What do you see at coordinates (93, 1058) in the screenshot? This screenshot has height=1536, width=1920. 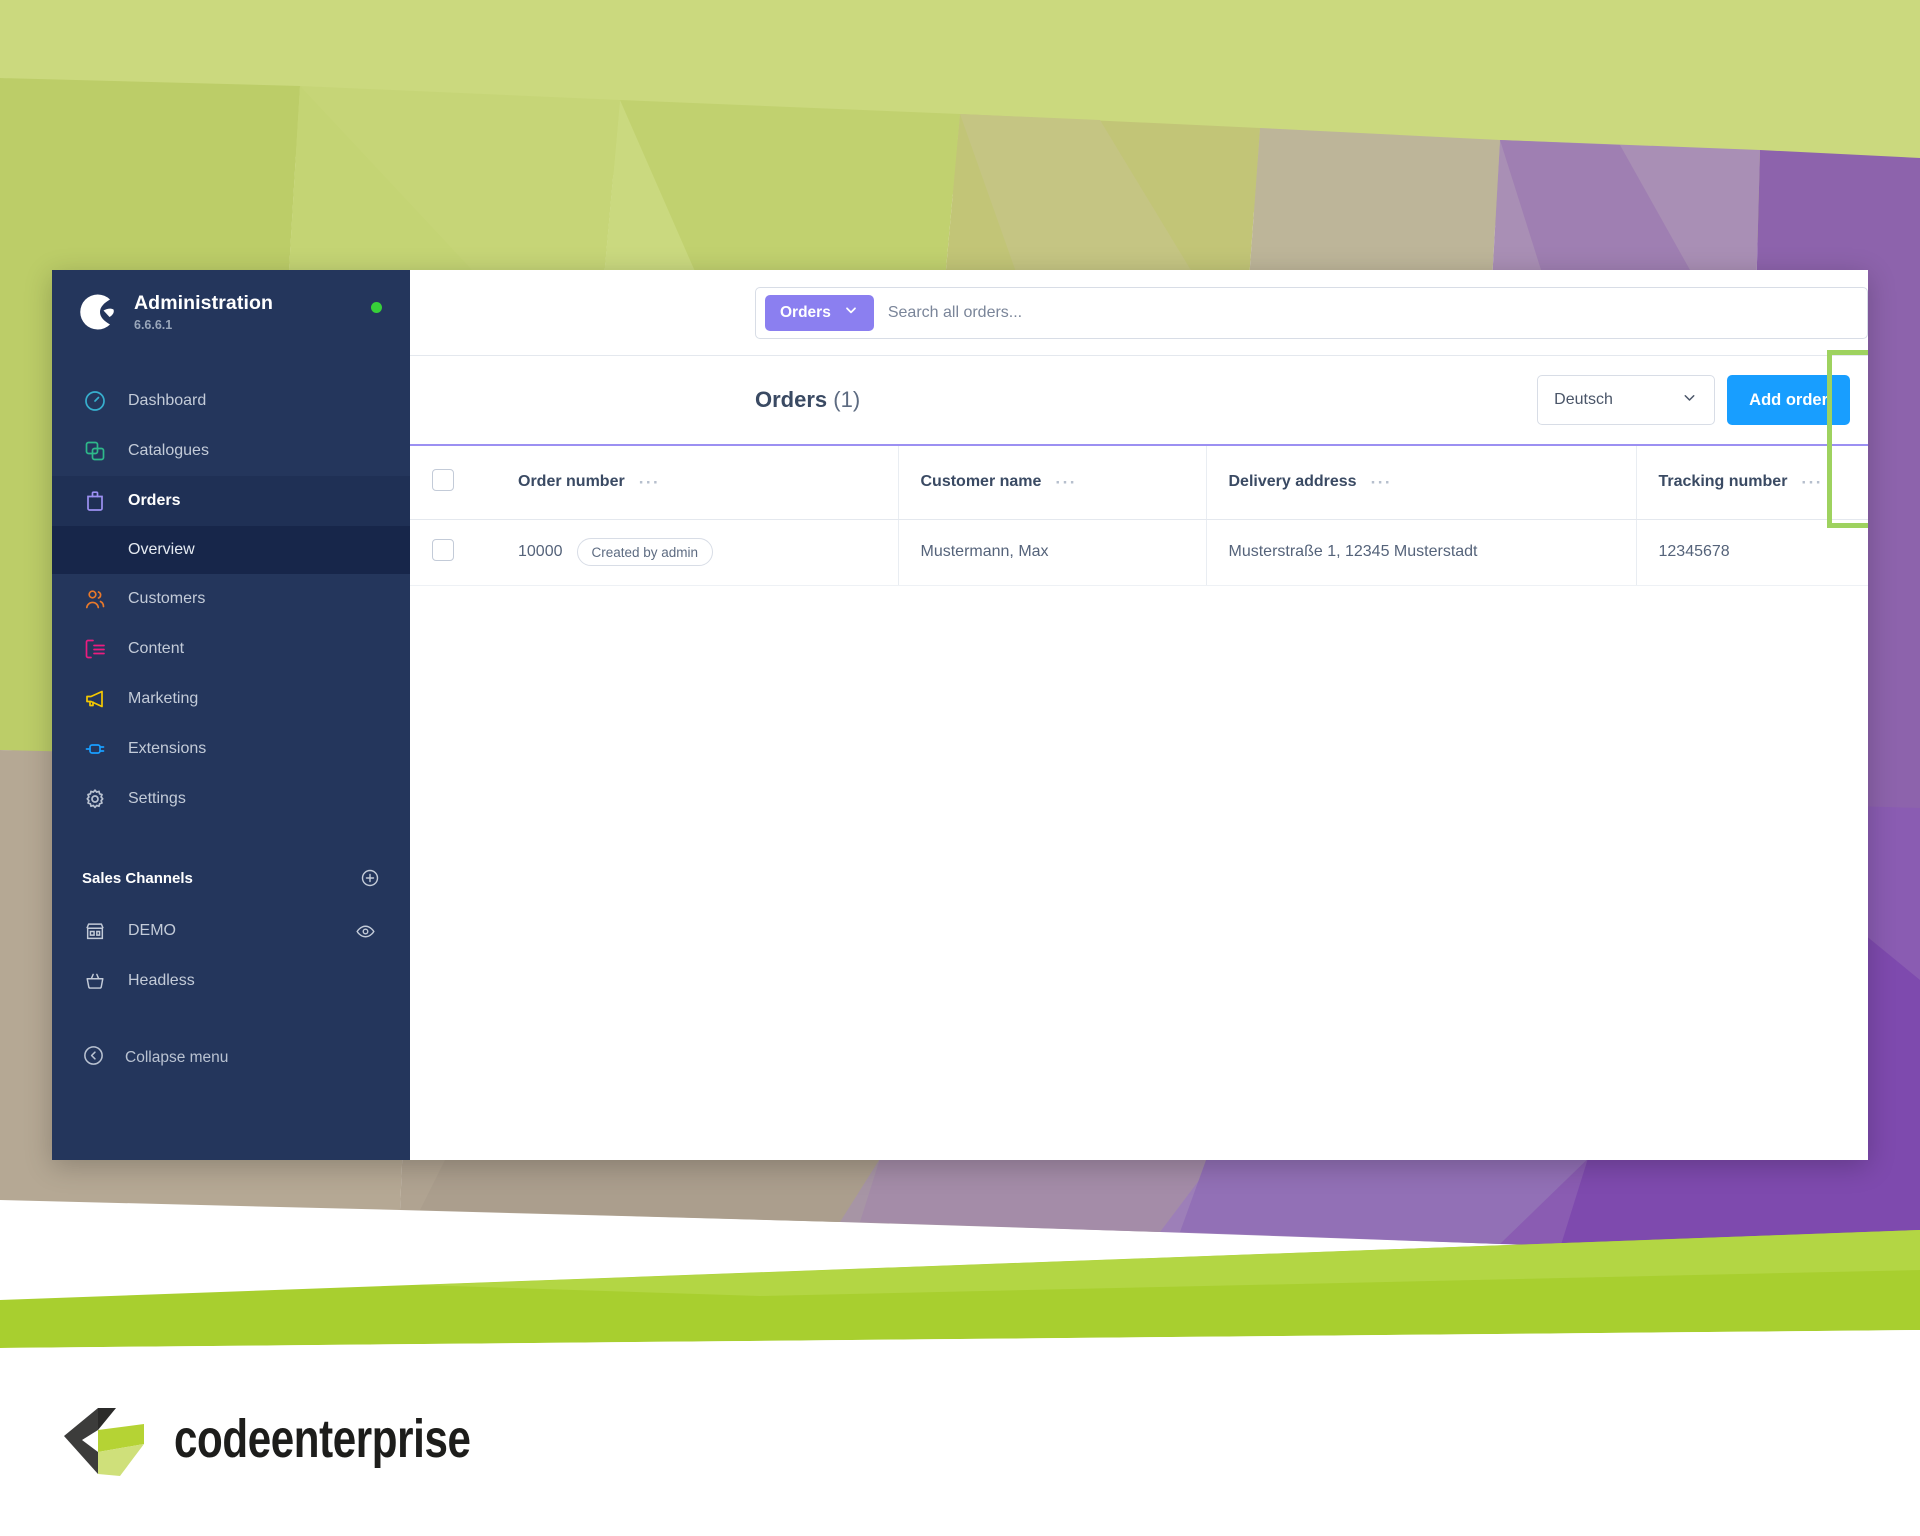 I see `chevron-left-circle-icon` at bounding box center [93, 1058].